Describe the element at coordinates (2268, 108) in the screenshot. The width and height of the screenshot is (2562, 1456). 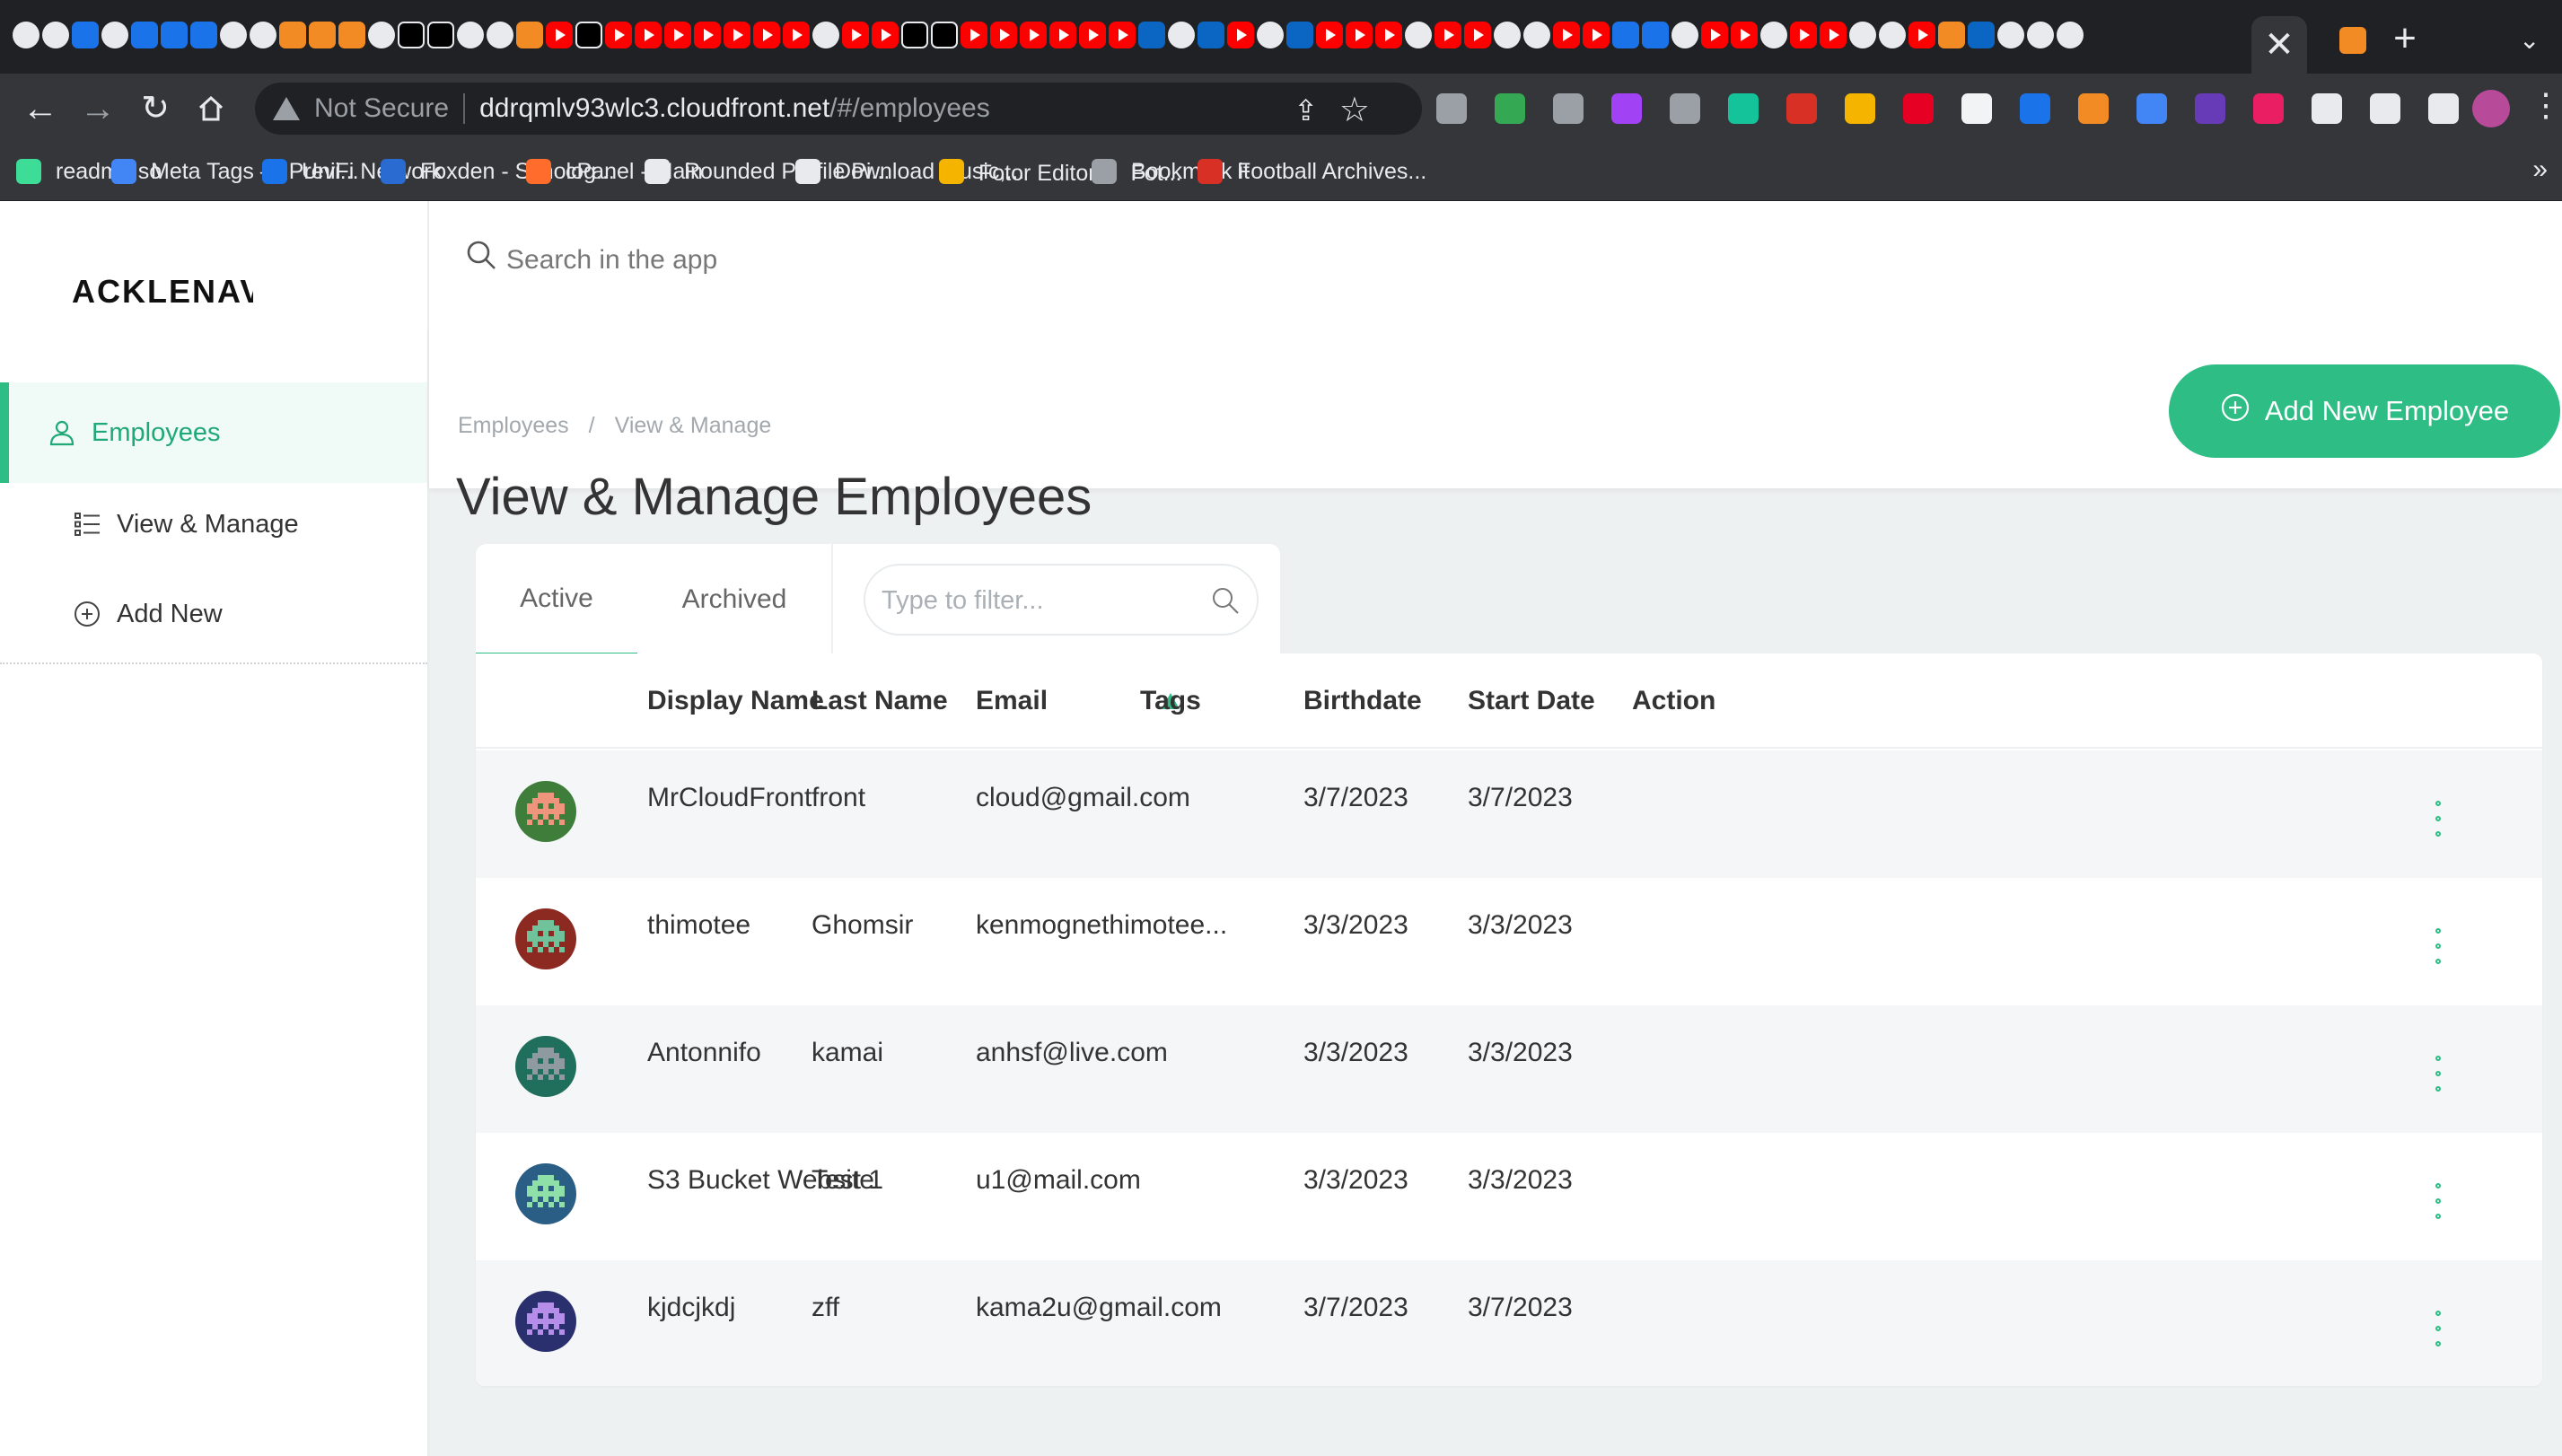
I see `grid-extension-icon` at that location.